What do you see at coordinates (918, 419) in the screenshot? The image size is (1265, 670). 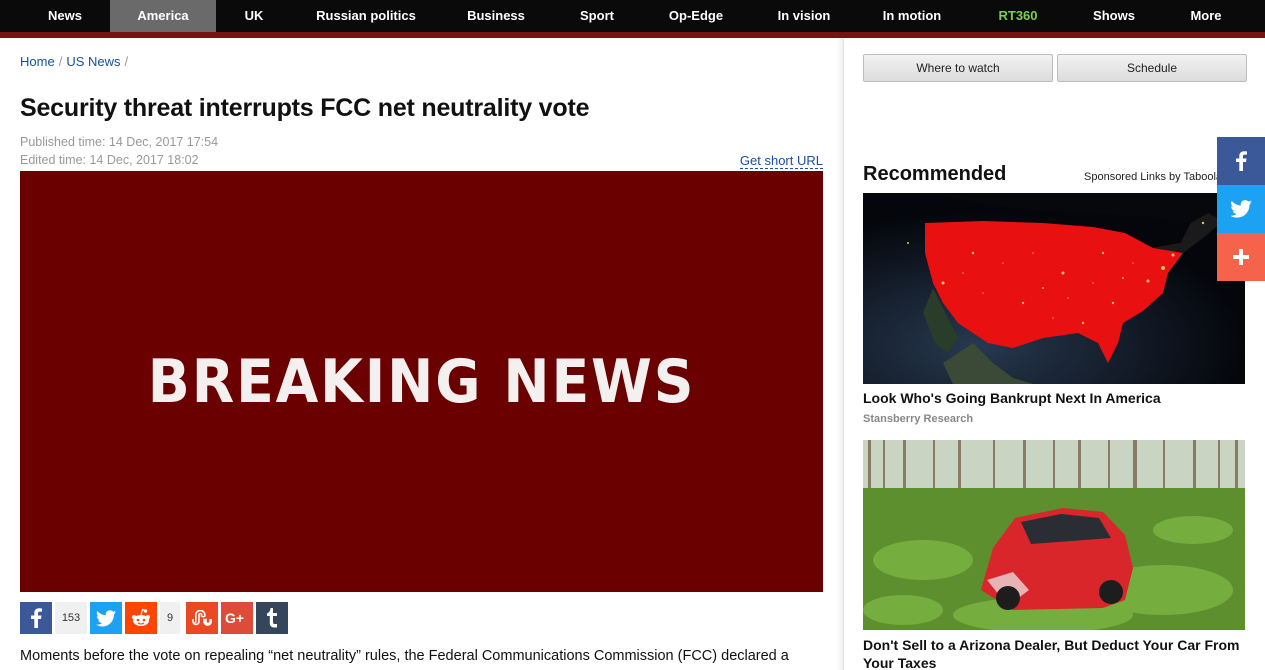 I see `recommended-source-1: Stansberry Research` at bounding box center [918, 419].